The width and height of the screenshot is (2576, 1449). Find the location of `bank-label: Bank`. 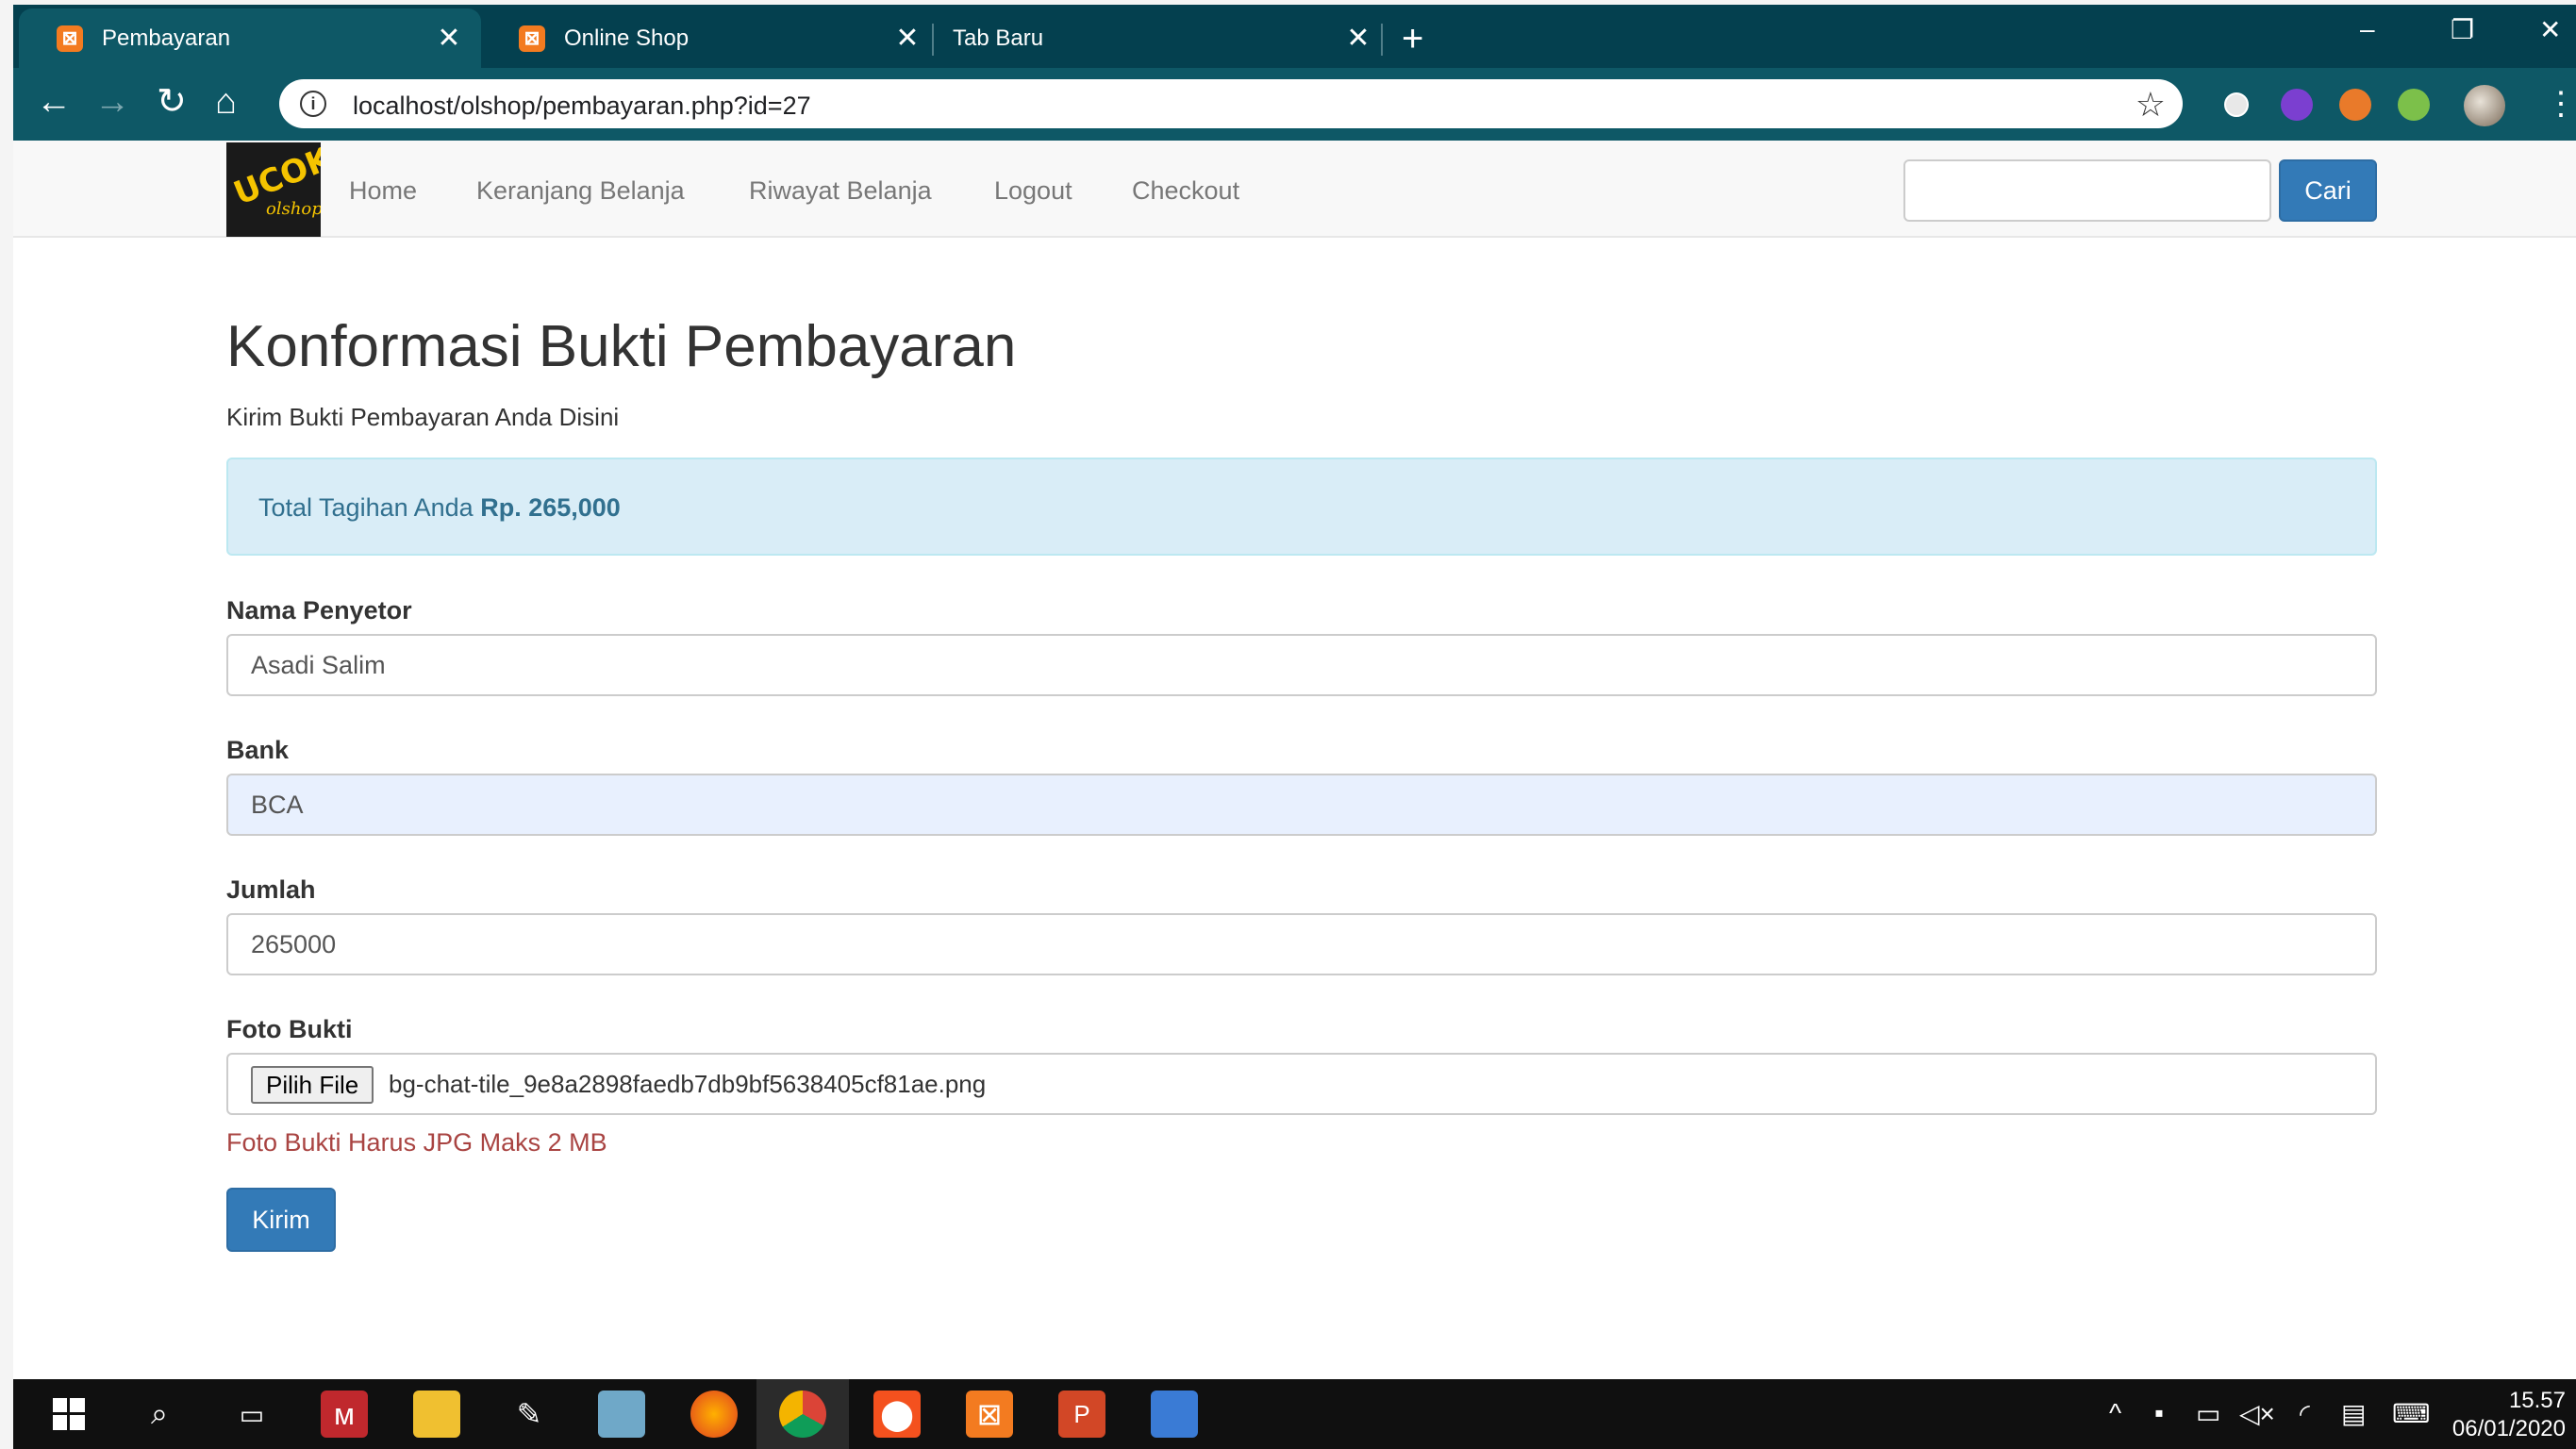

bank-label: Bank is located at coordinates (258, 750).